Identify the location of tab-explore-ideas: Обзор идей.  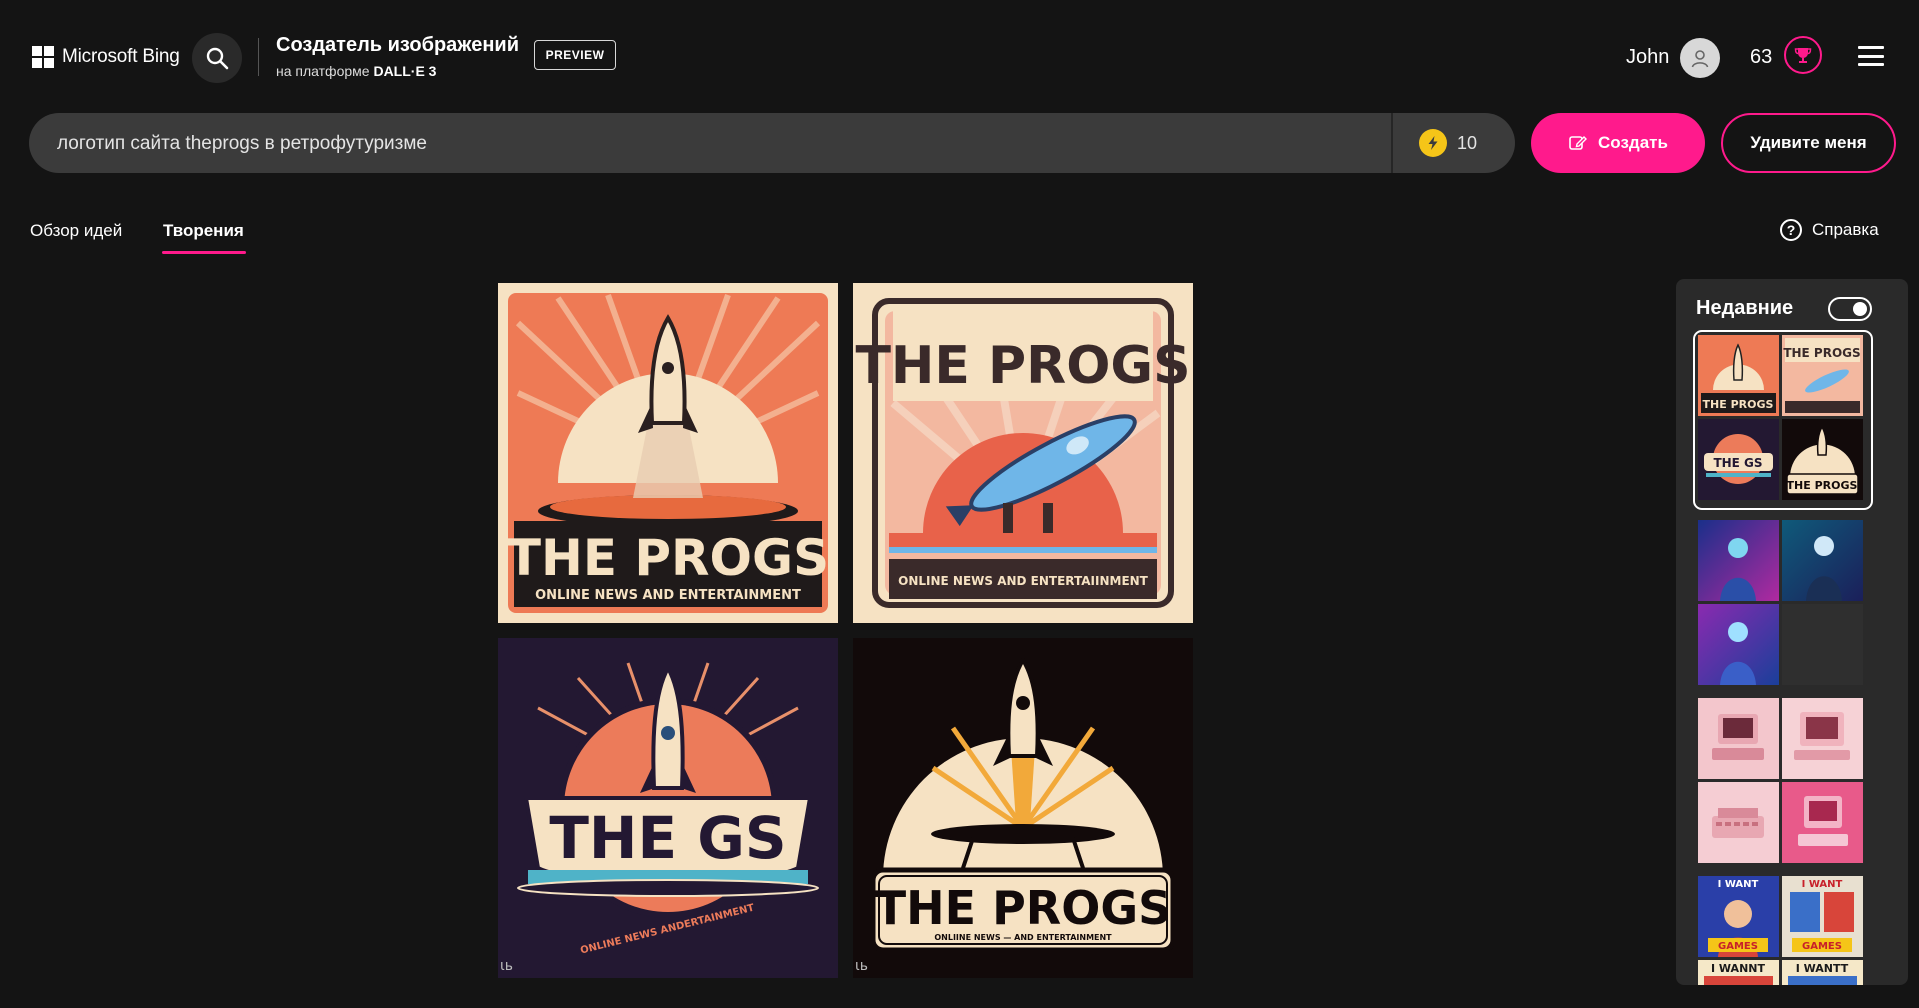
(76, 231).